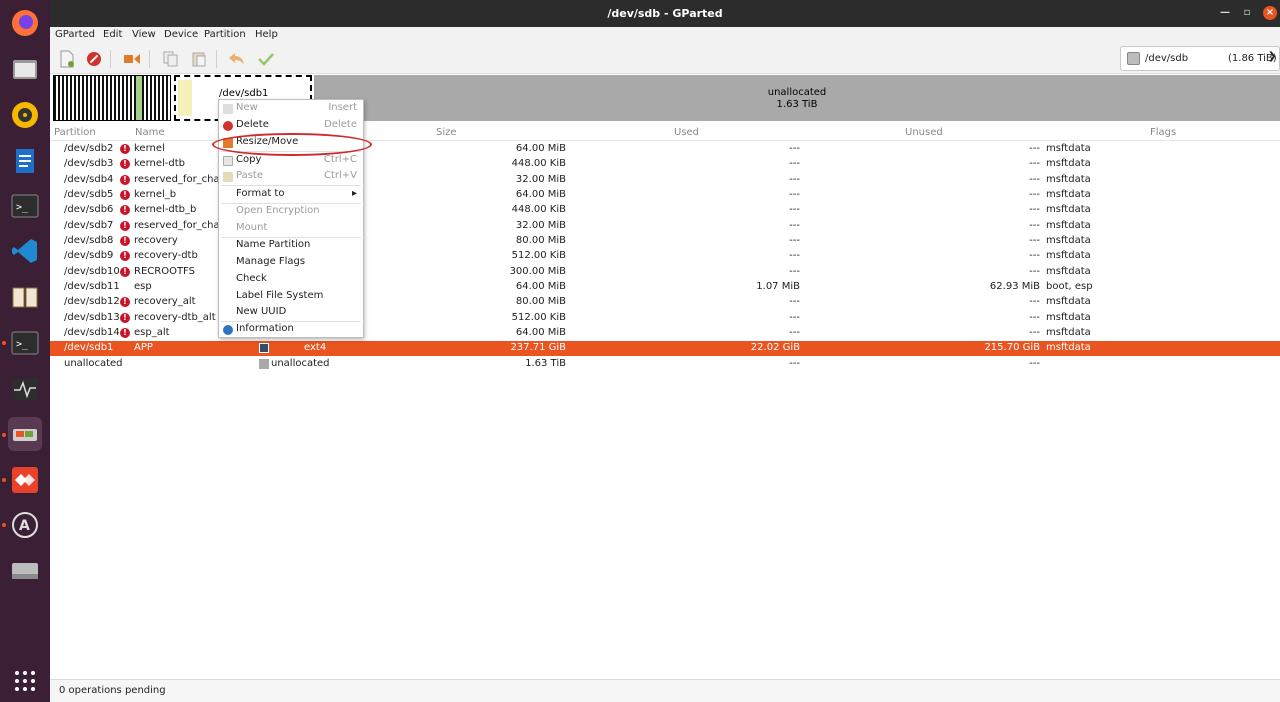  I want to click on new-partition-button, so click(67, 59).